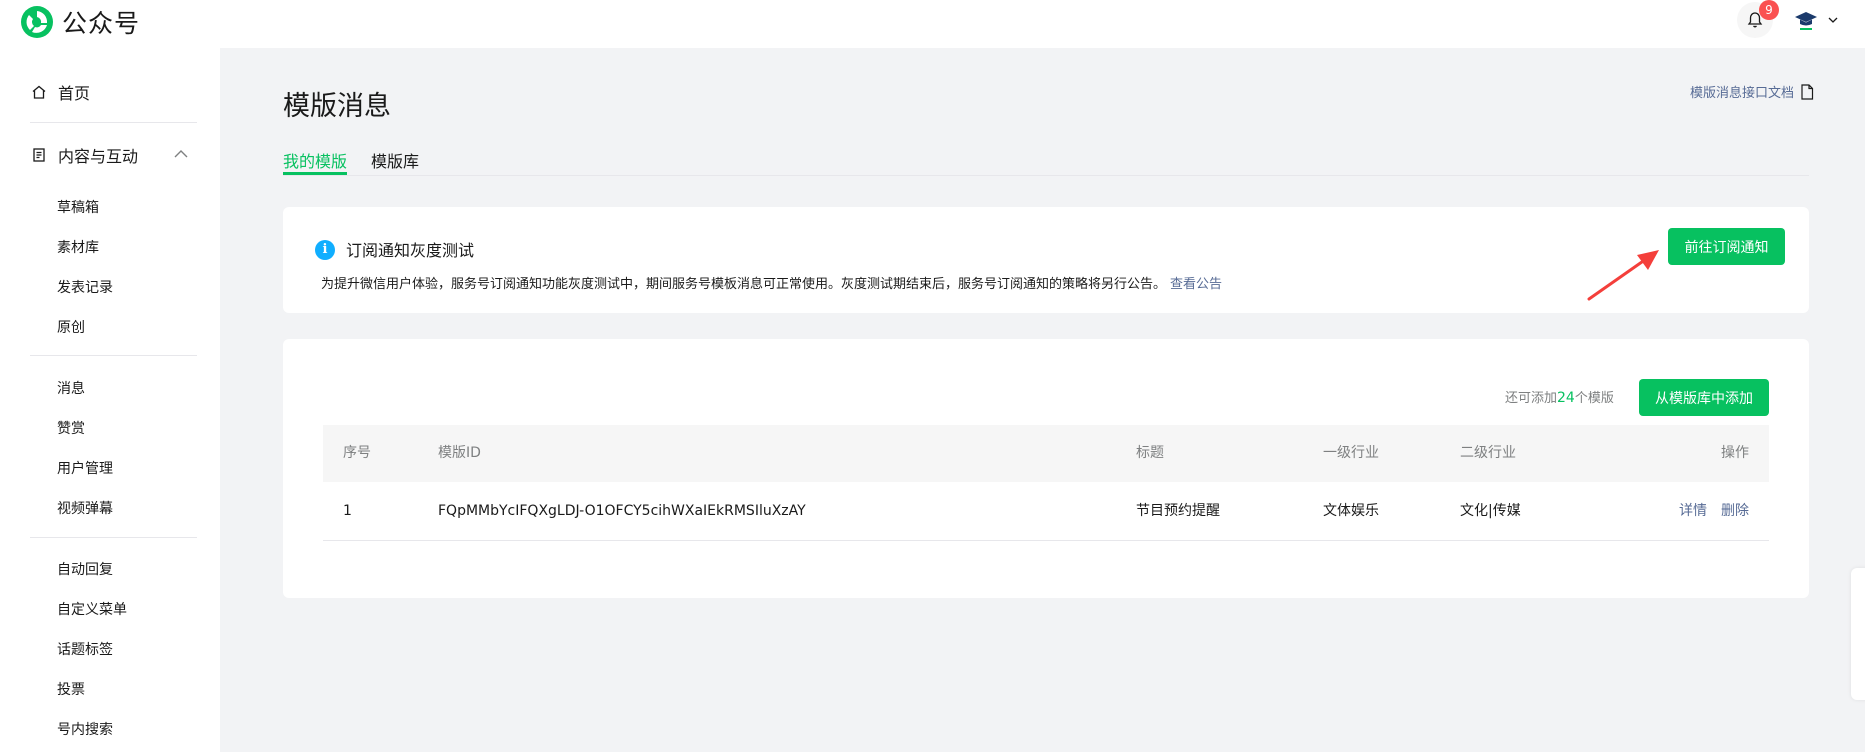 Image resolution: width=1865 pixels, height=752 pixels. What do you see at coordinates (395, 160) in the screenshot?
I see `tab-template-library: 模版库` at bounding box center [395, 160].